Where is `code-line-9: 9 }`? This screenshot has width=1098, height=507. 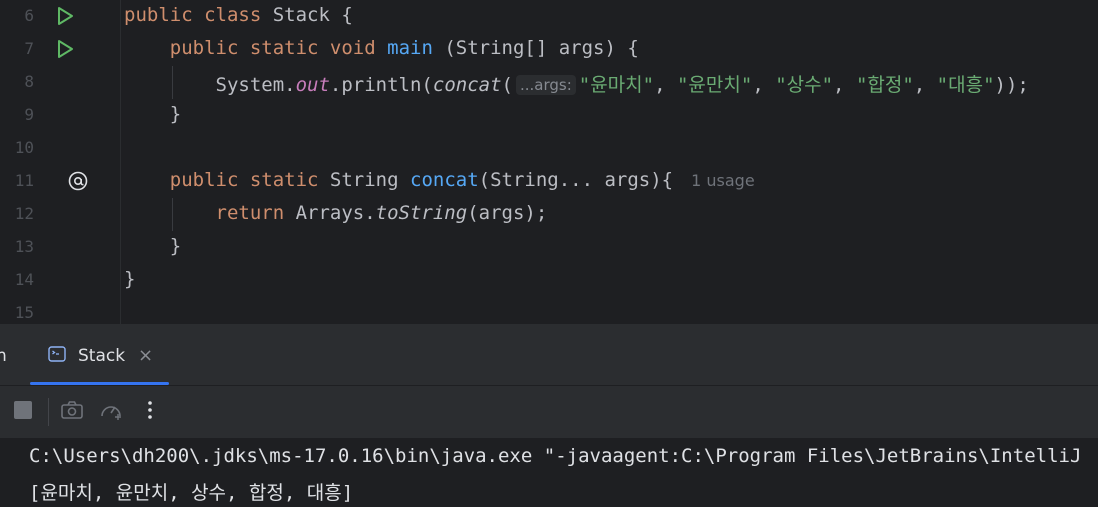
code-line-9: 9 } is located at coordinates (549, 115).